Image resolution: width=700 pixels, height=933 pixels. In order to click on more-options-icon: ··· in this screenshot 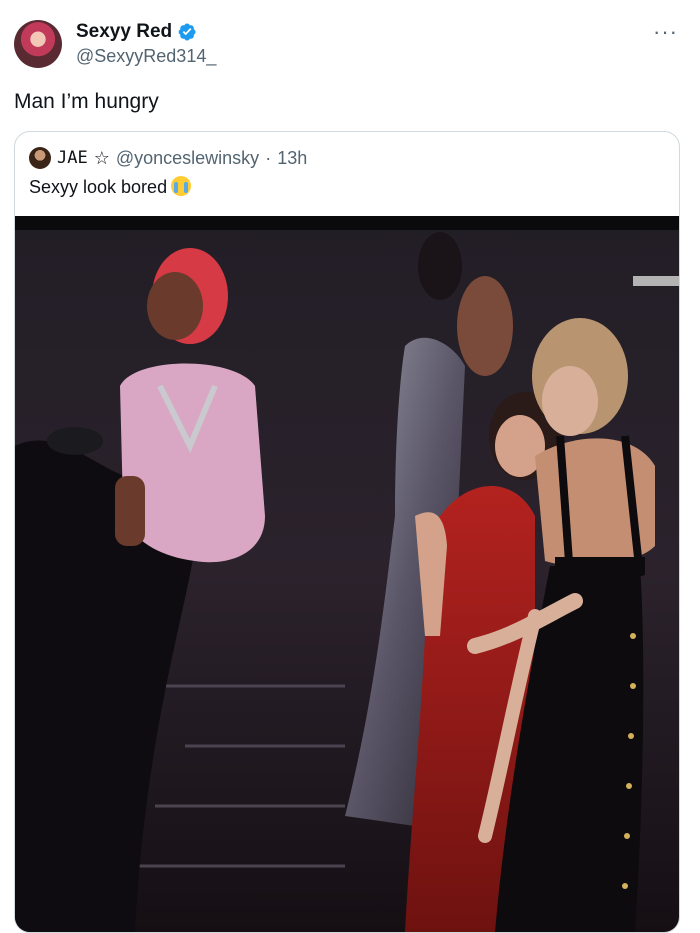, I will do `click(665, 32)`.